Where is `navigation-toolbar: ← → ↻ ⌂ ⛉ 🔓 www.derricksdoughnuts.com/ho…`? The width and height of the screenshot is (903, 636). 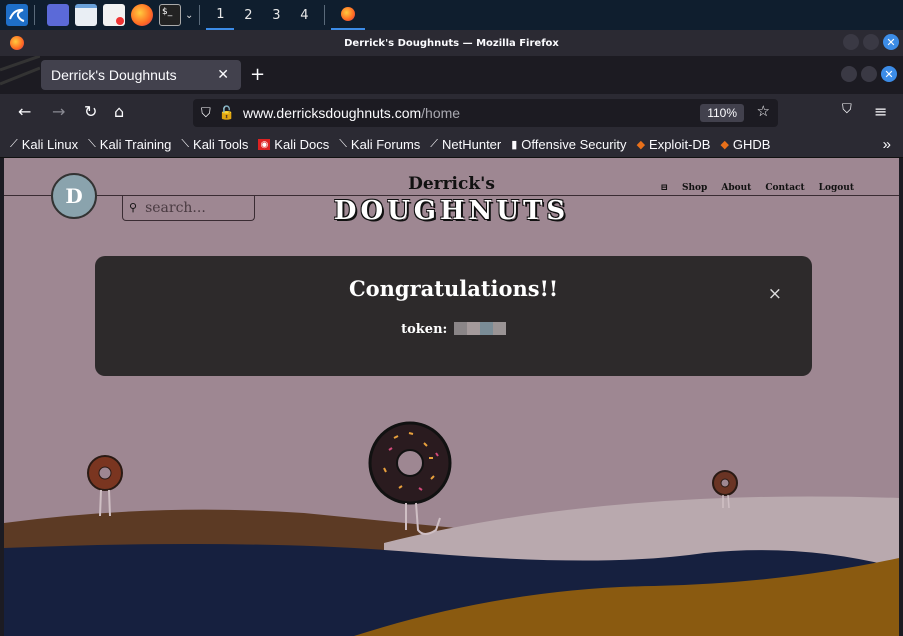
navigation-toolbar: ← → ↻ ⌂ ⛉ 🔓 www.derricksdoughnuts.com/ho… is located at coordinates (451, 113).